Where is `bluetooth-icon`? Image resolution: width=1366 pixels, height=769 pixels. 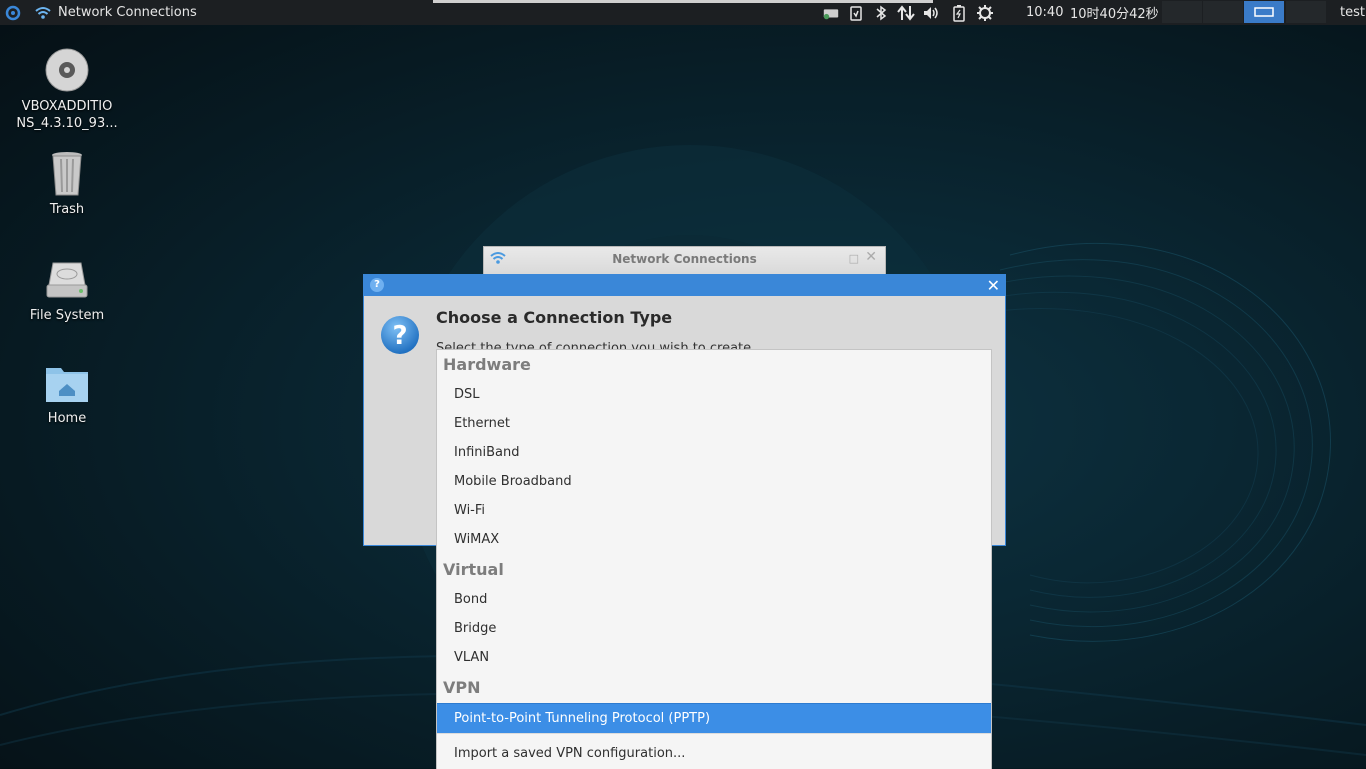 bluetooth-icon is located at coordinates (881, 12).